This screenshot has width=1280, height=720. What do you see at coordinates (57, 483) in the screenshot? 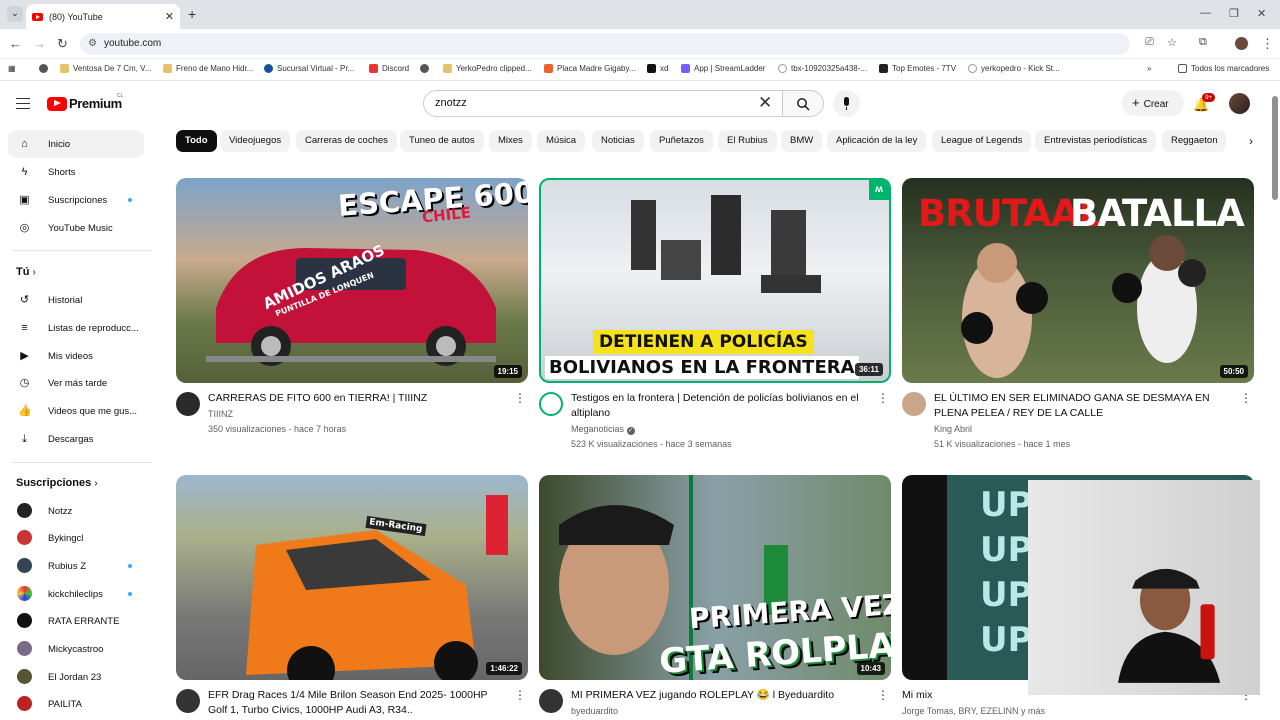
I see `subscriptions-section-title: Suscripciones ›` at bounding box center [57, 483].